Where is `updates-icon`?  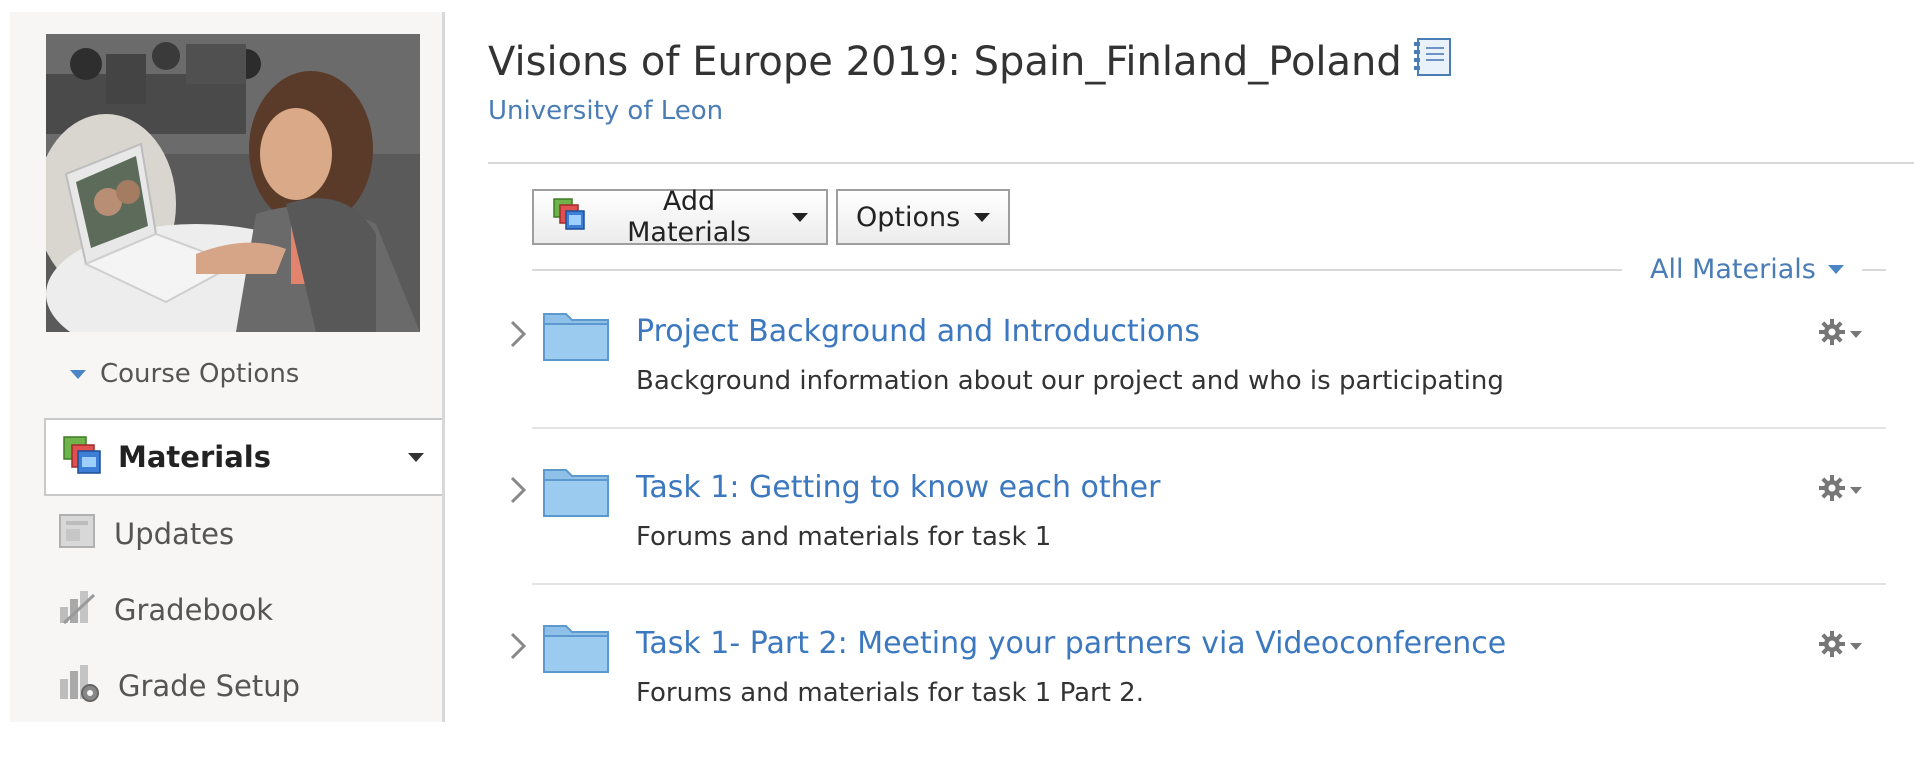
updates-icon is located at coordinates (78, 534).